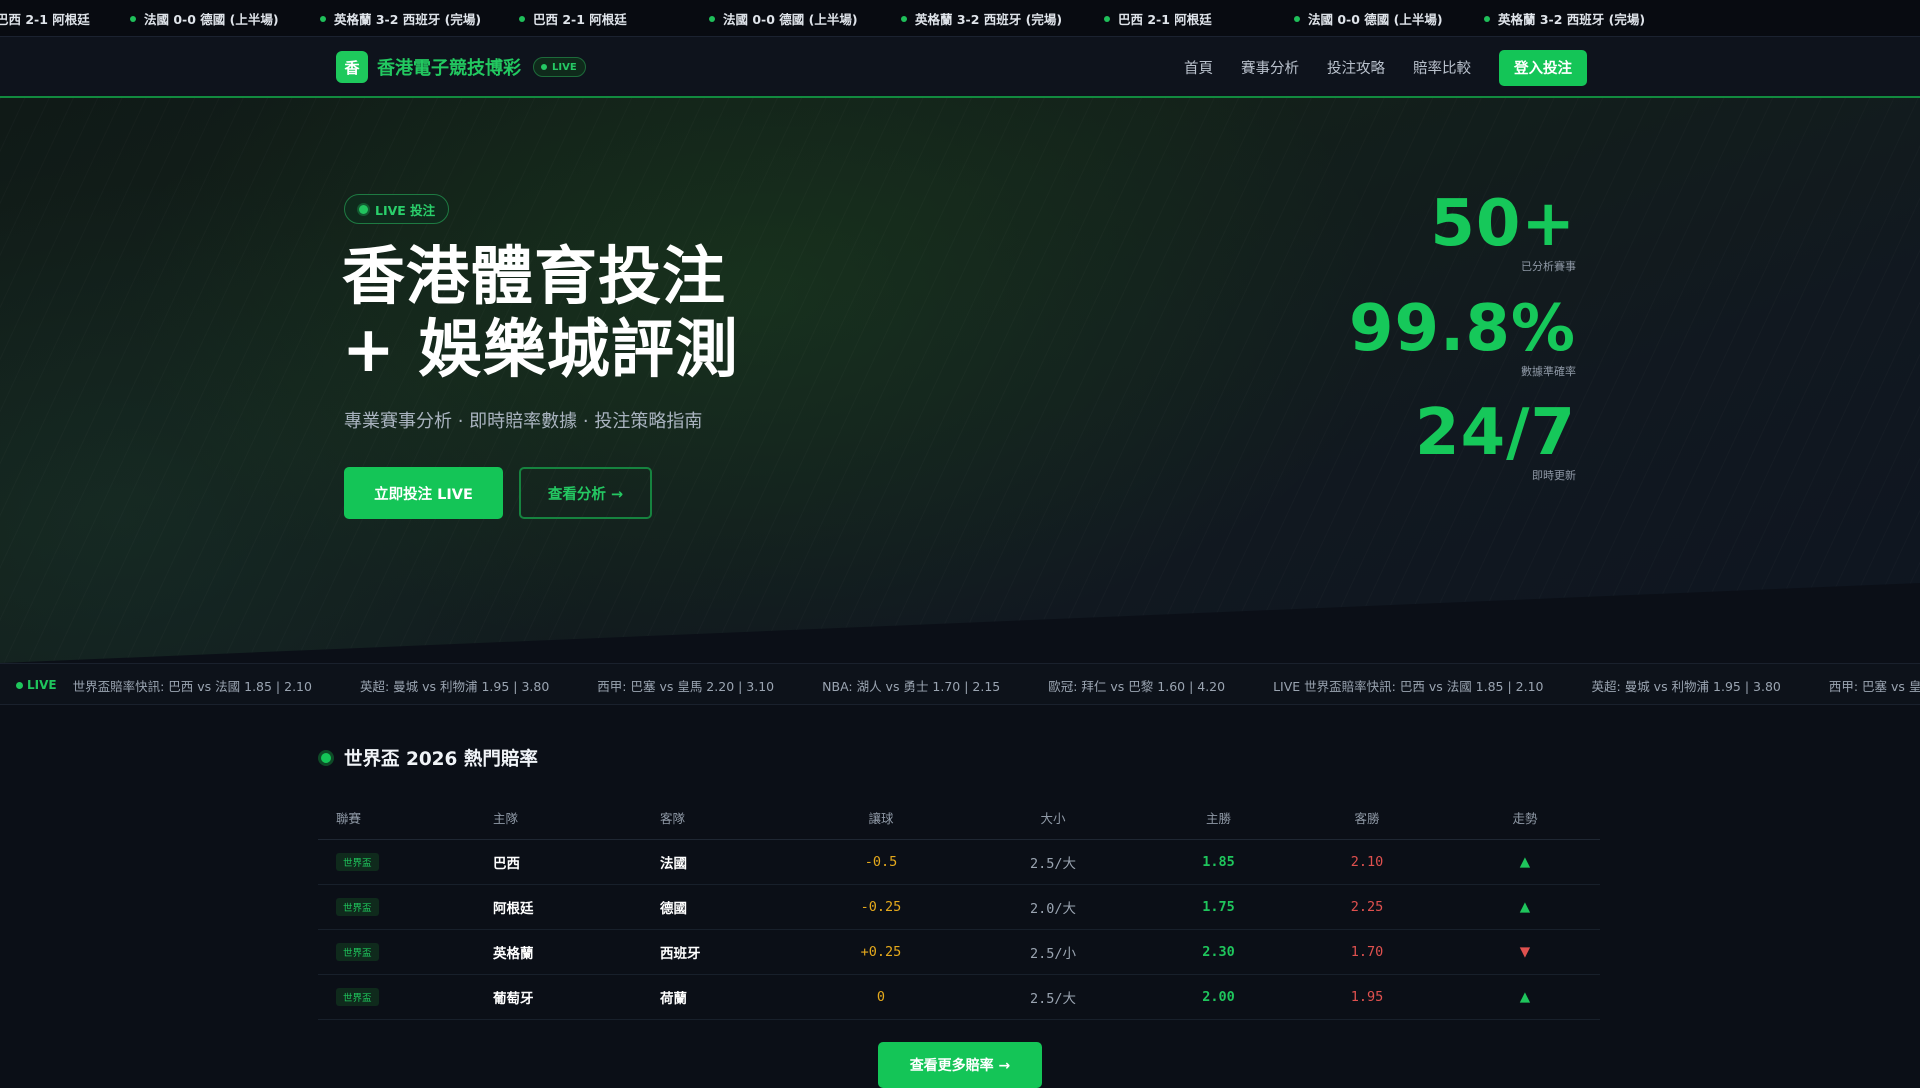 The height and width of the screenshot is (1088, 1920). I want to click on away-win-odds: 1.70, so click(1367, 952).